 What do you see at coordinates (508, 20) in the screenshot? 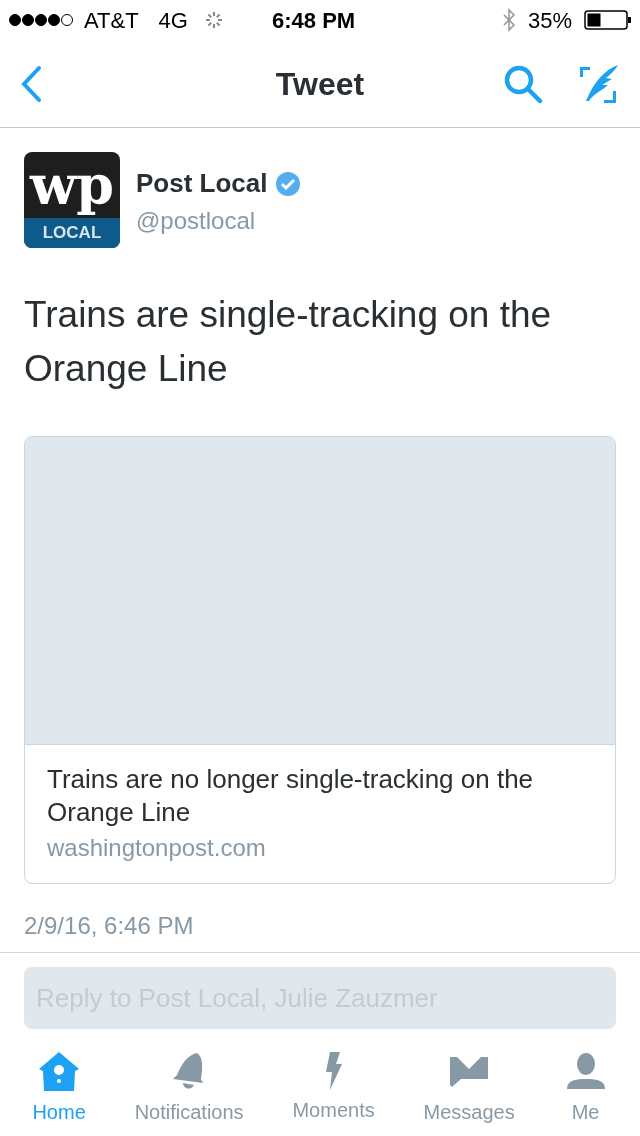
I see `bluetooth-icon` at bounding box center [508, 20].